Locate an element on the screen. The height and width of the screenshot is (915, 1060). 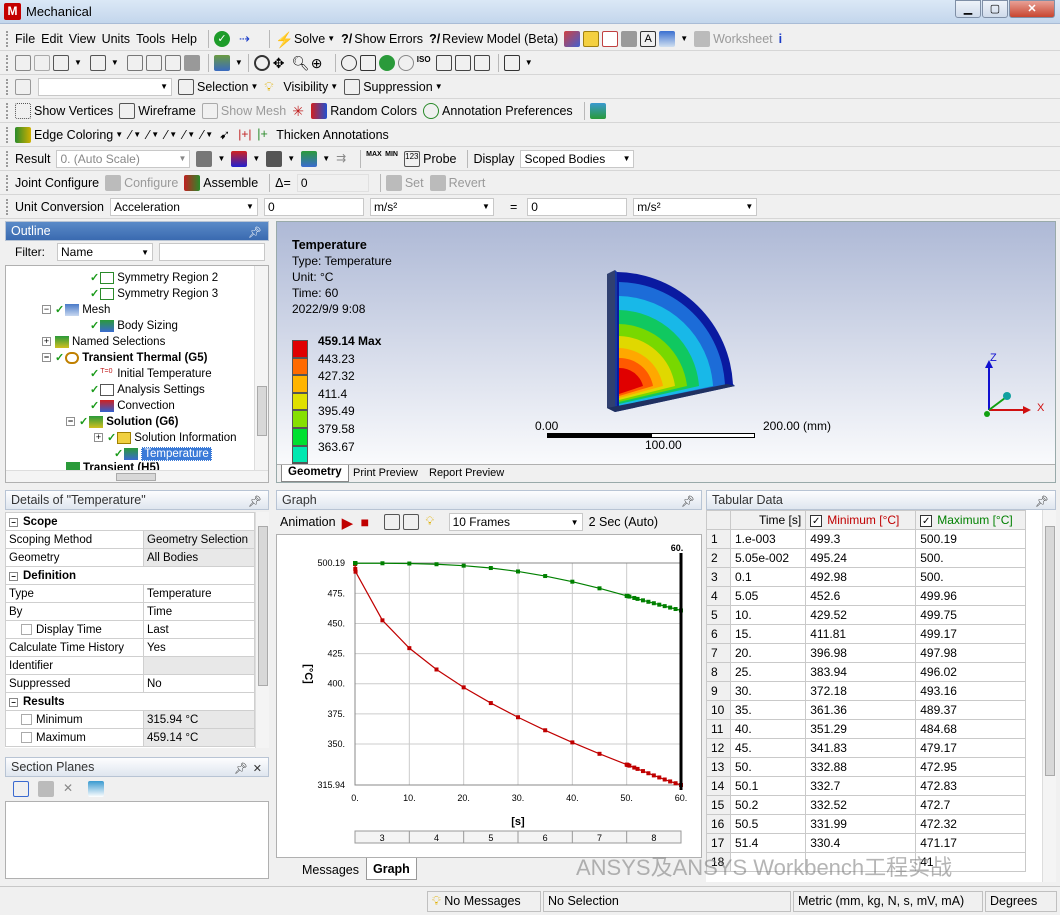
table-row: 5 10. 429.52 499.75 is located at coordinates (866, 615).